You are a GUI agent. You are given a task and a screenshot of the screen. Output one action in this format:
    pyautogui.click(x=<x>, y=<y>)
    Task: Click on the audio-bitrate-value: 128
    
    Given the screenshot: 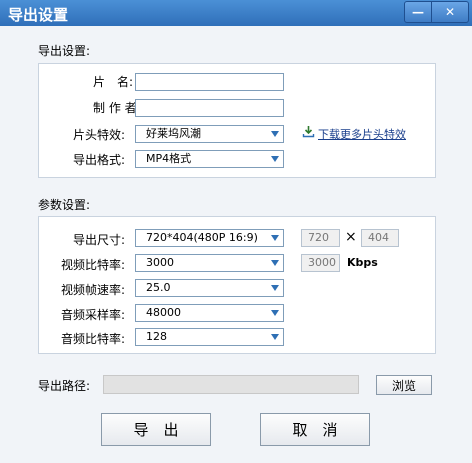 What is the action you would take?
    pyautogui.click(x=156, y=336)
    